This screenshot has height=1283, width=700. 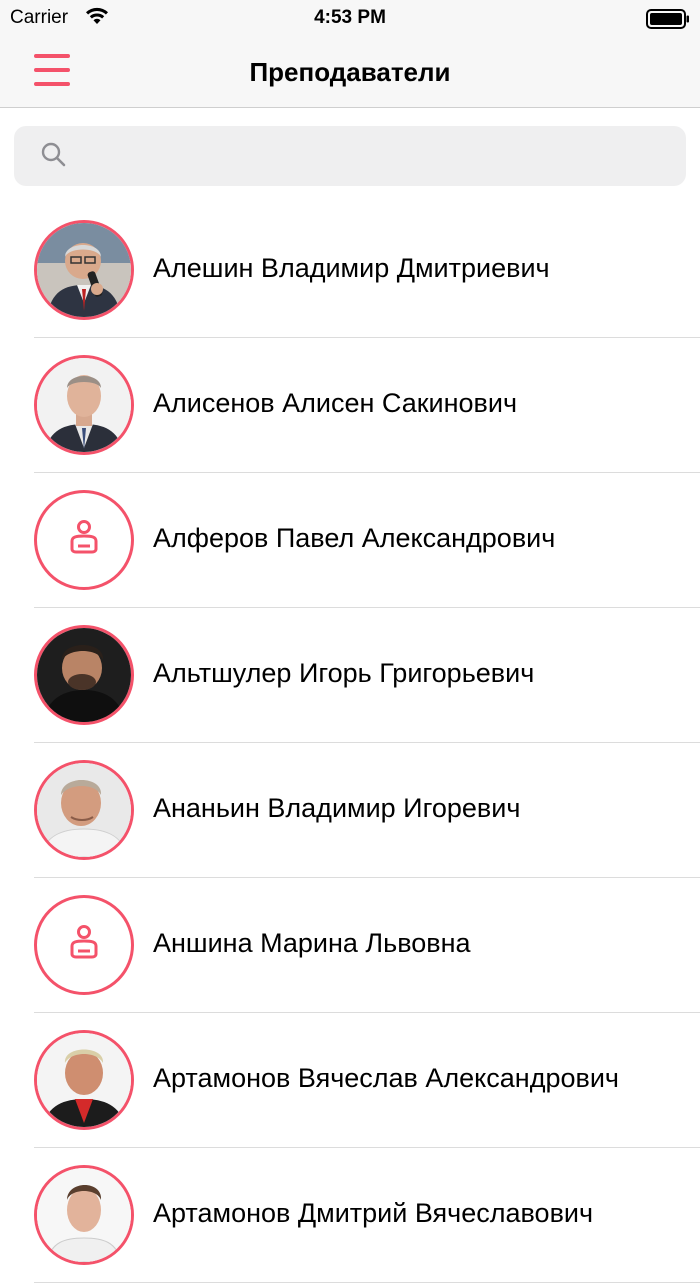 I want to click on teacher-row: Артамонов Дмитрий Вячеславович, so click(x=350, y=1215).